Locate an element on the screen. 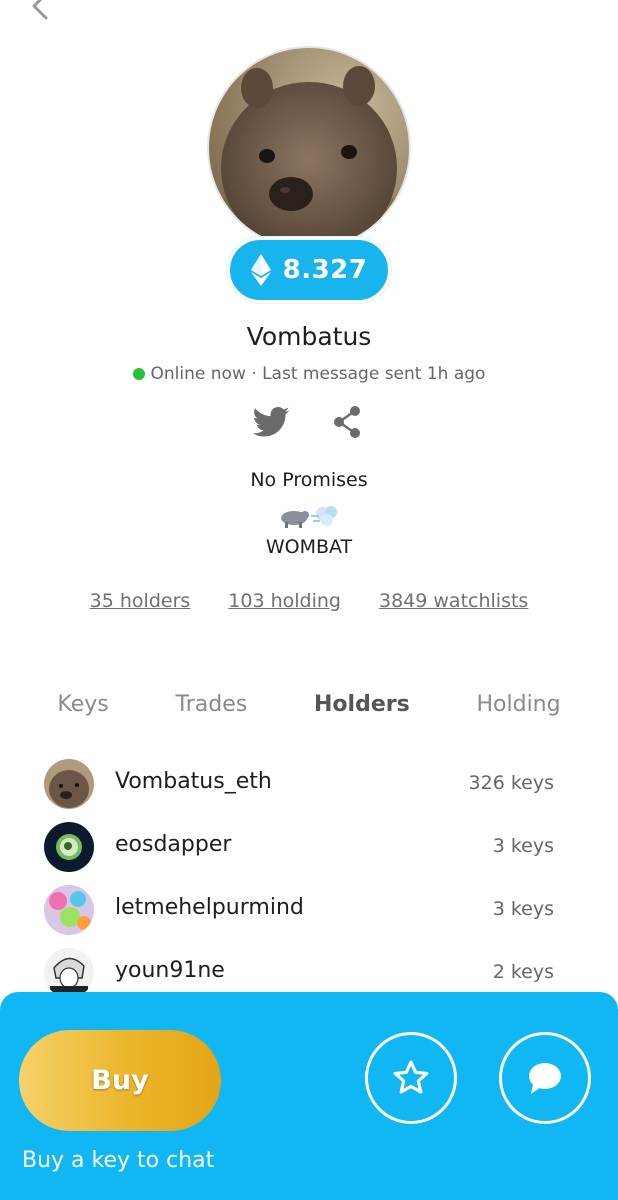  holder-name: Vombatus_eth is located at coordinates (193, 781).